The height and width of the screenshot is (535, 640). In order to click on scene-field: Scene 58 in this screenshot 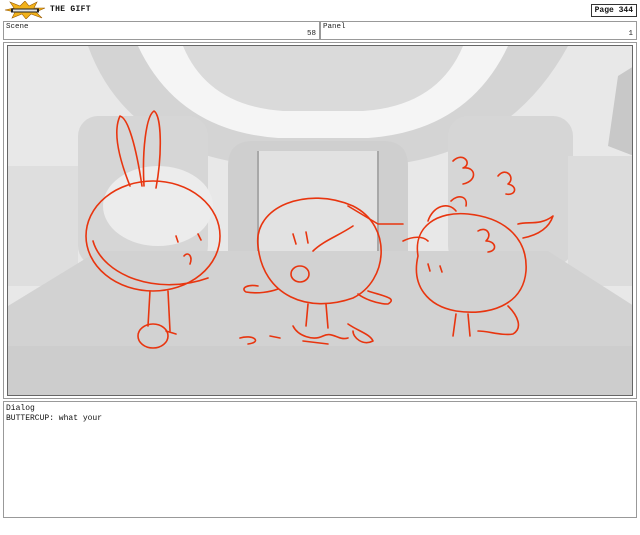, I will do `click(161, 30)`.